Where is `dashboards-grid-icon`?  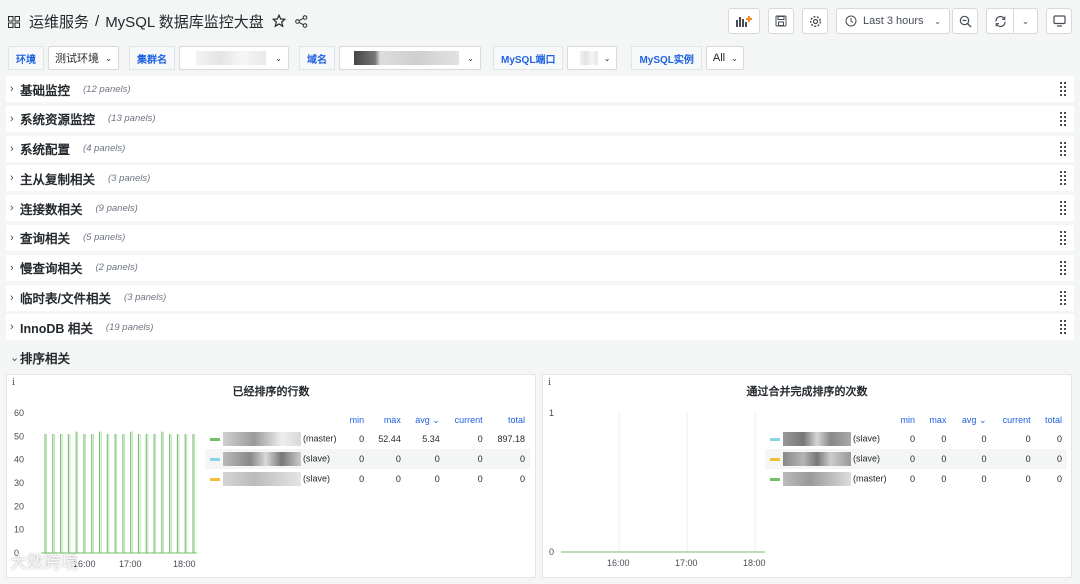 dashboards-grid-icon is located at coordinates (14, 21).